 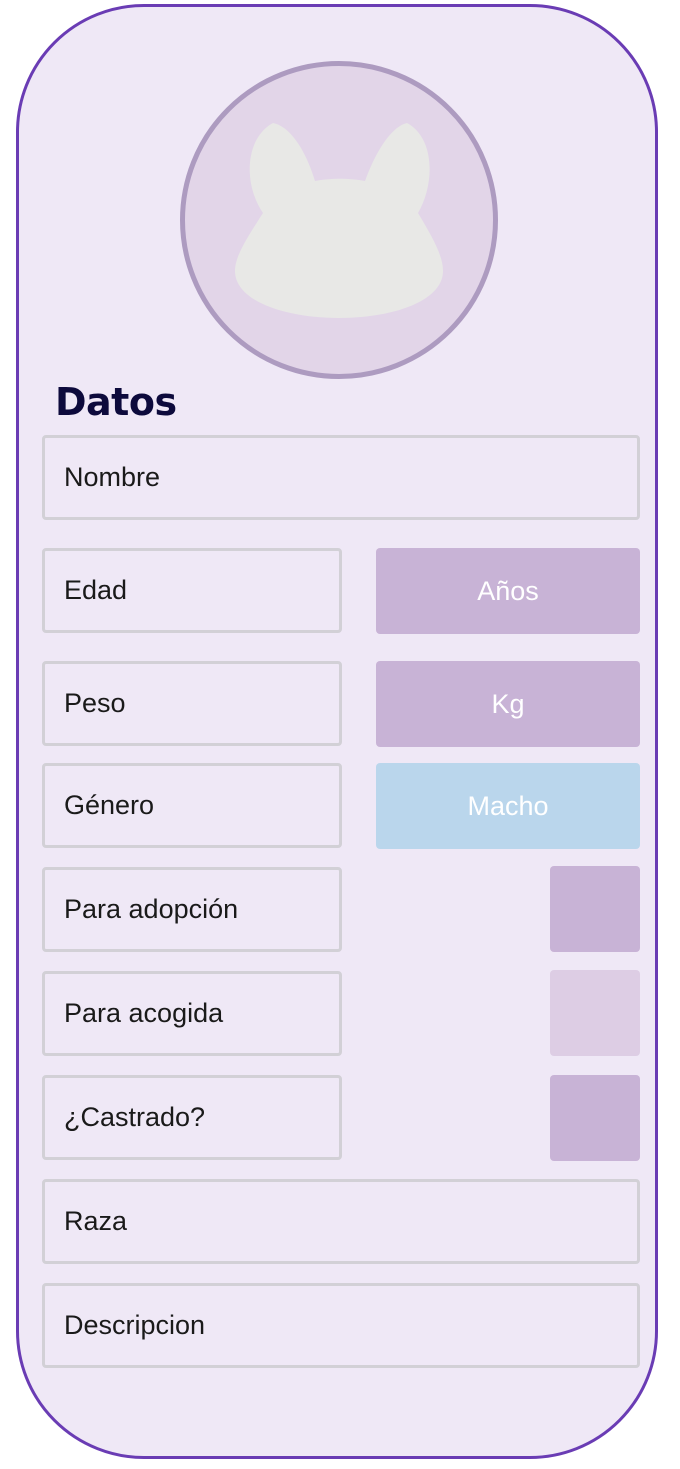 What do you see at coordinates (341, 477) in the screenshot?
I see `nombre-field: Nombre` at bounding box center [341, 477].